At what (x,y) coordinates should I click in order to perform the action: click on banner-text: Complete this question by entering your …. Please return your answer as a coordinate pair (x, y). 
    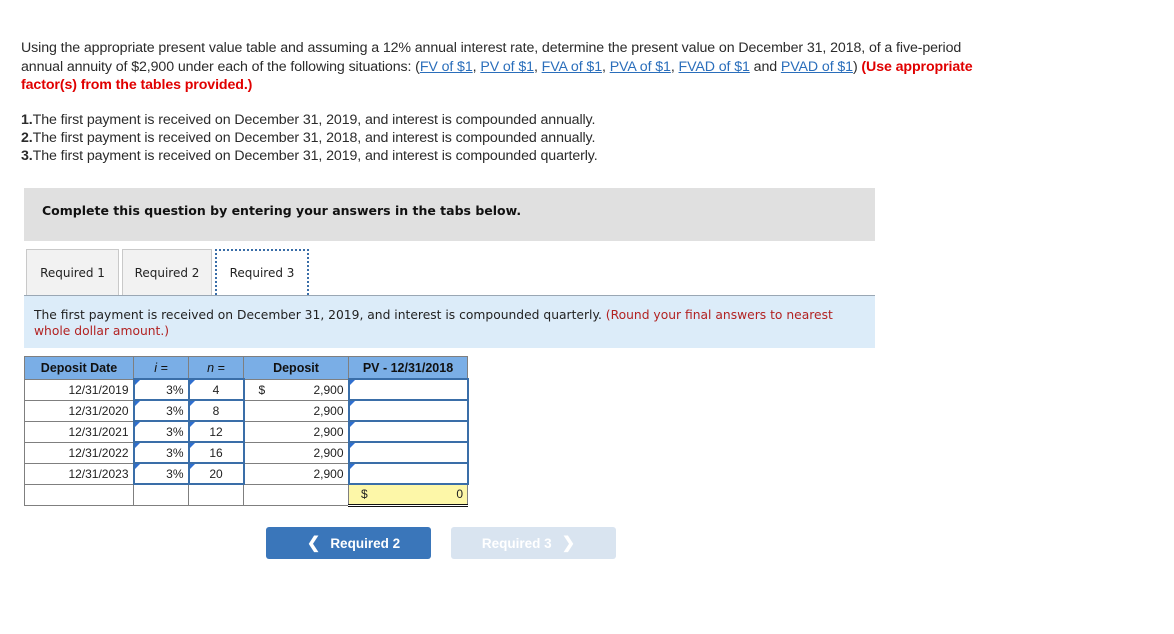
    Looking at the image, I should click on (282, 210).